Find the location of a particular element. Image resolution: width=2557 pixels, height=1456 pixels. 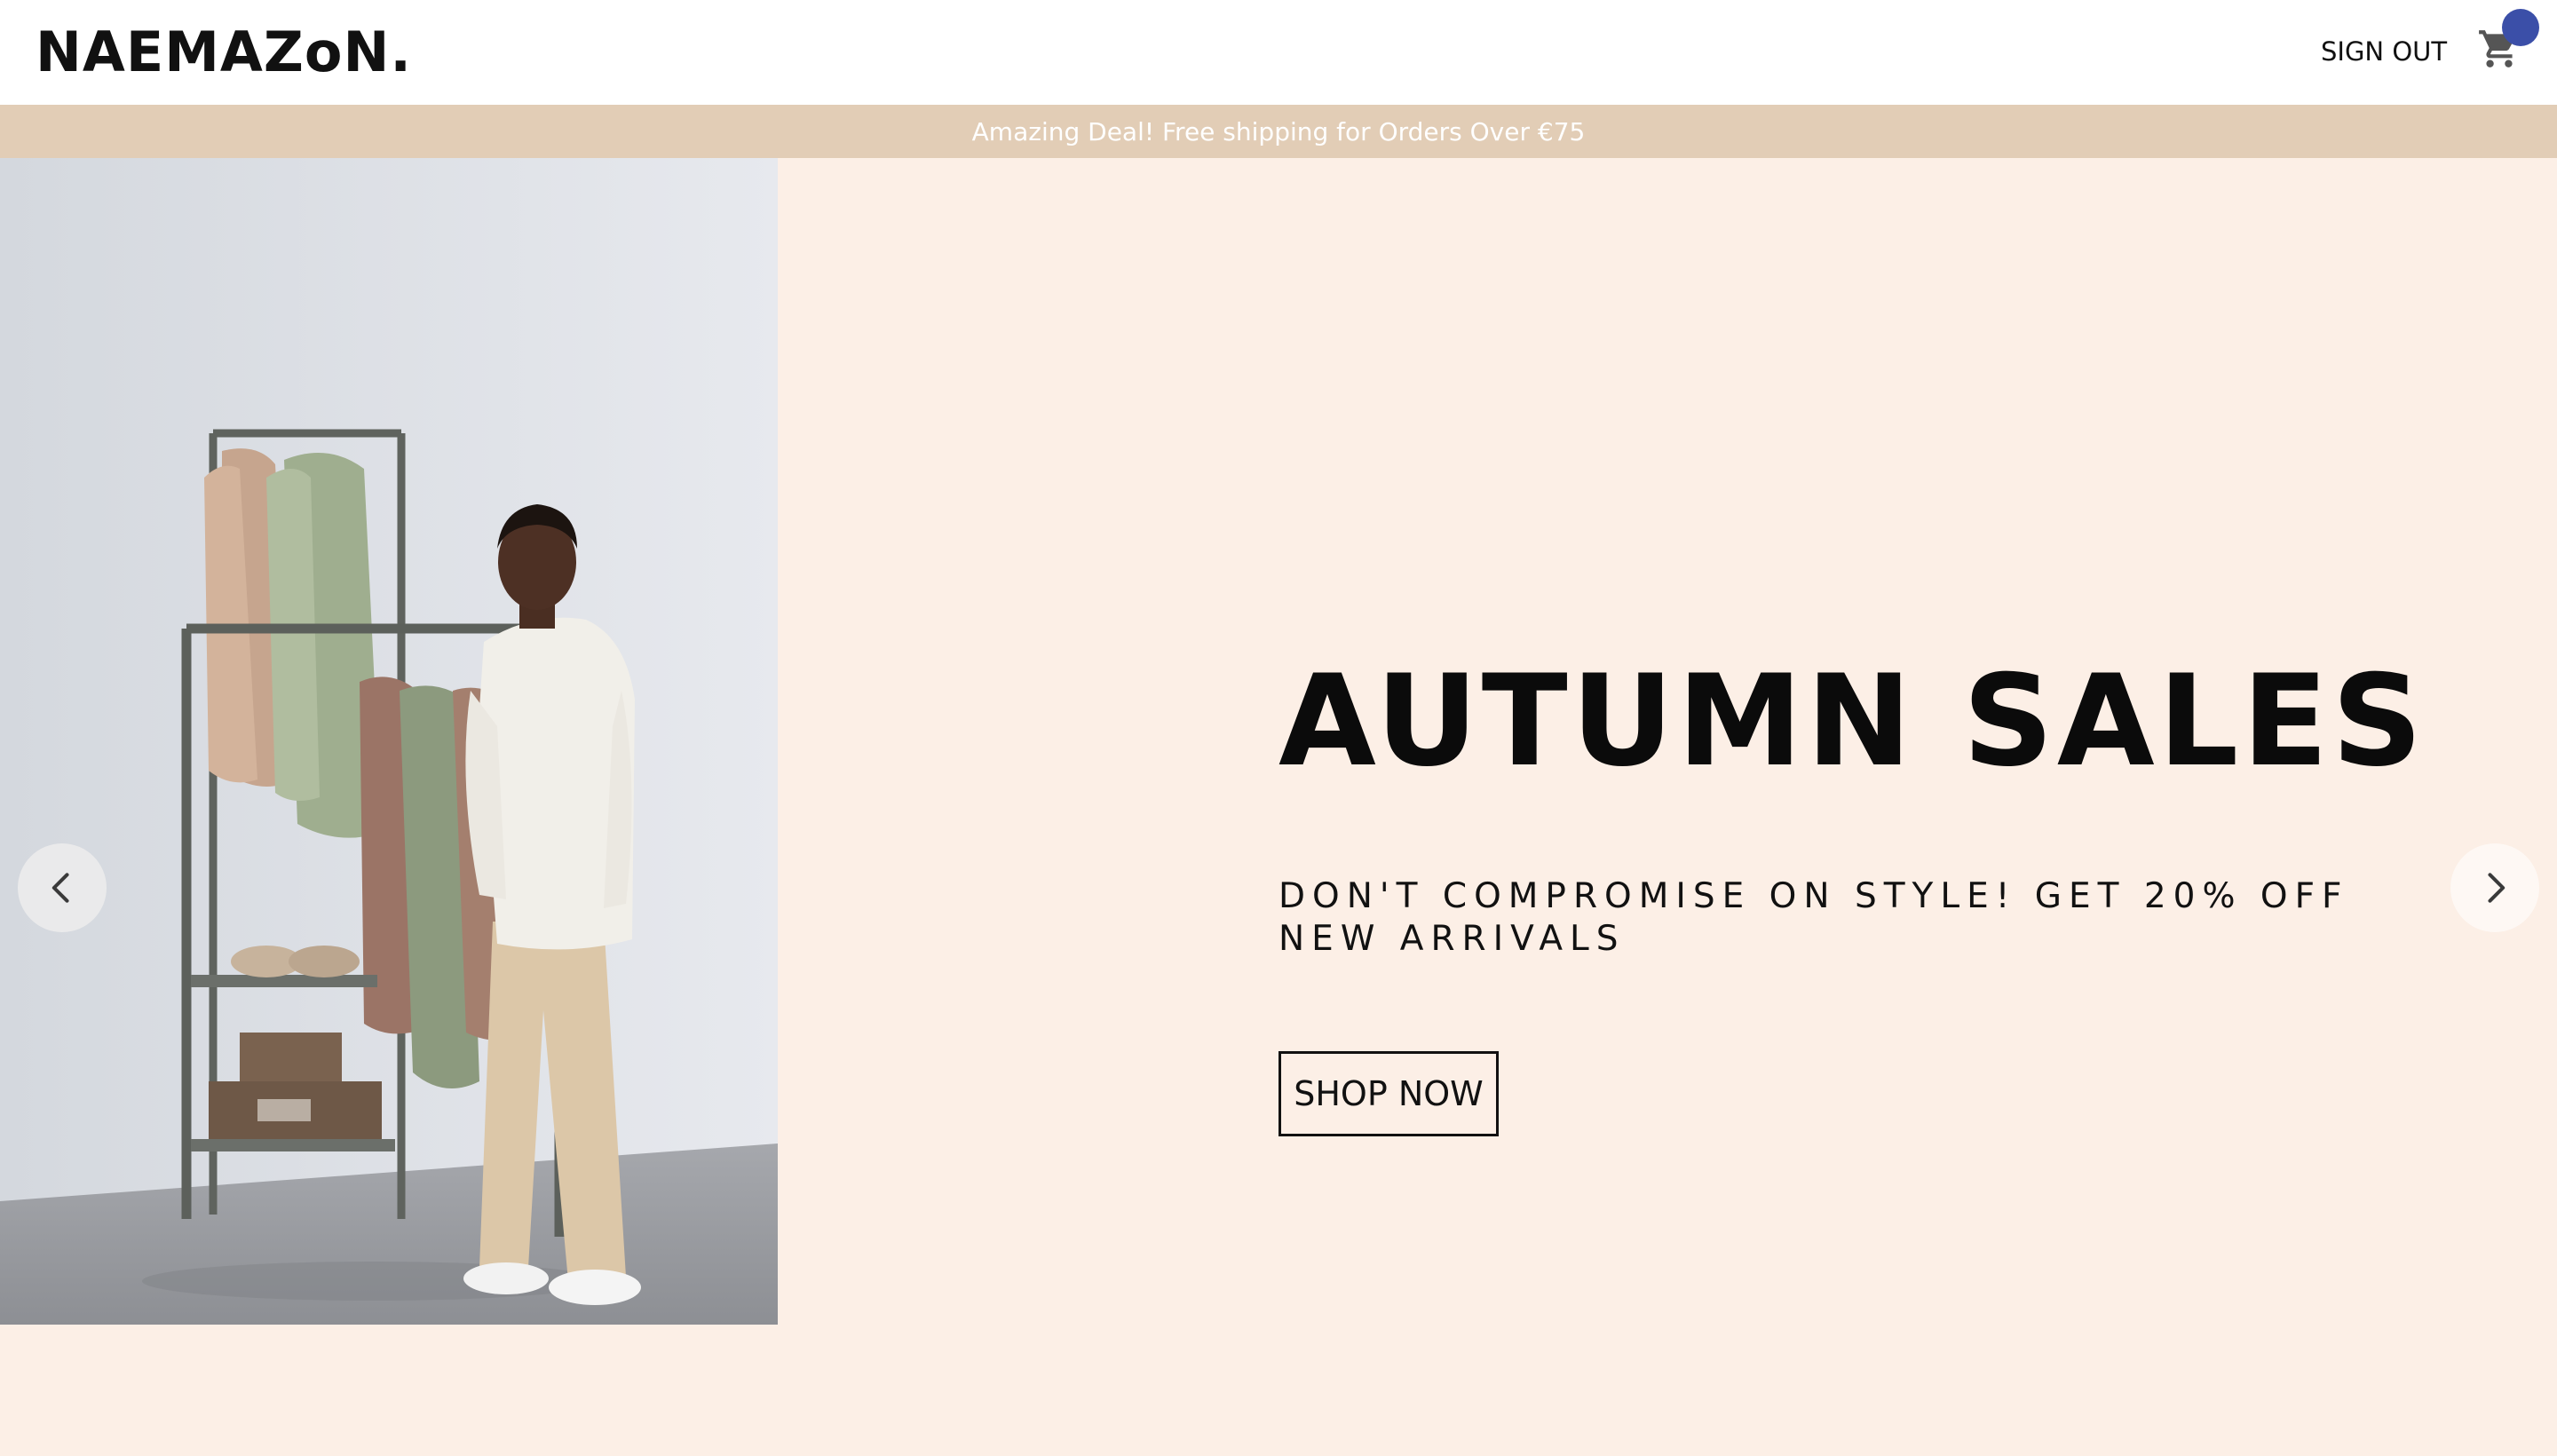

carousel-next-button is located at coordinates (2494, 887).